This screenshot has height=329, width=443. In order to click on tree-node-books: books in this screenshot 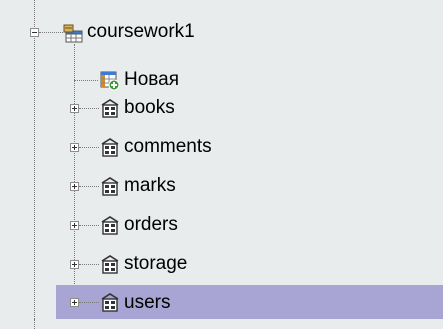, I will do `click(149, 108)`.